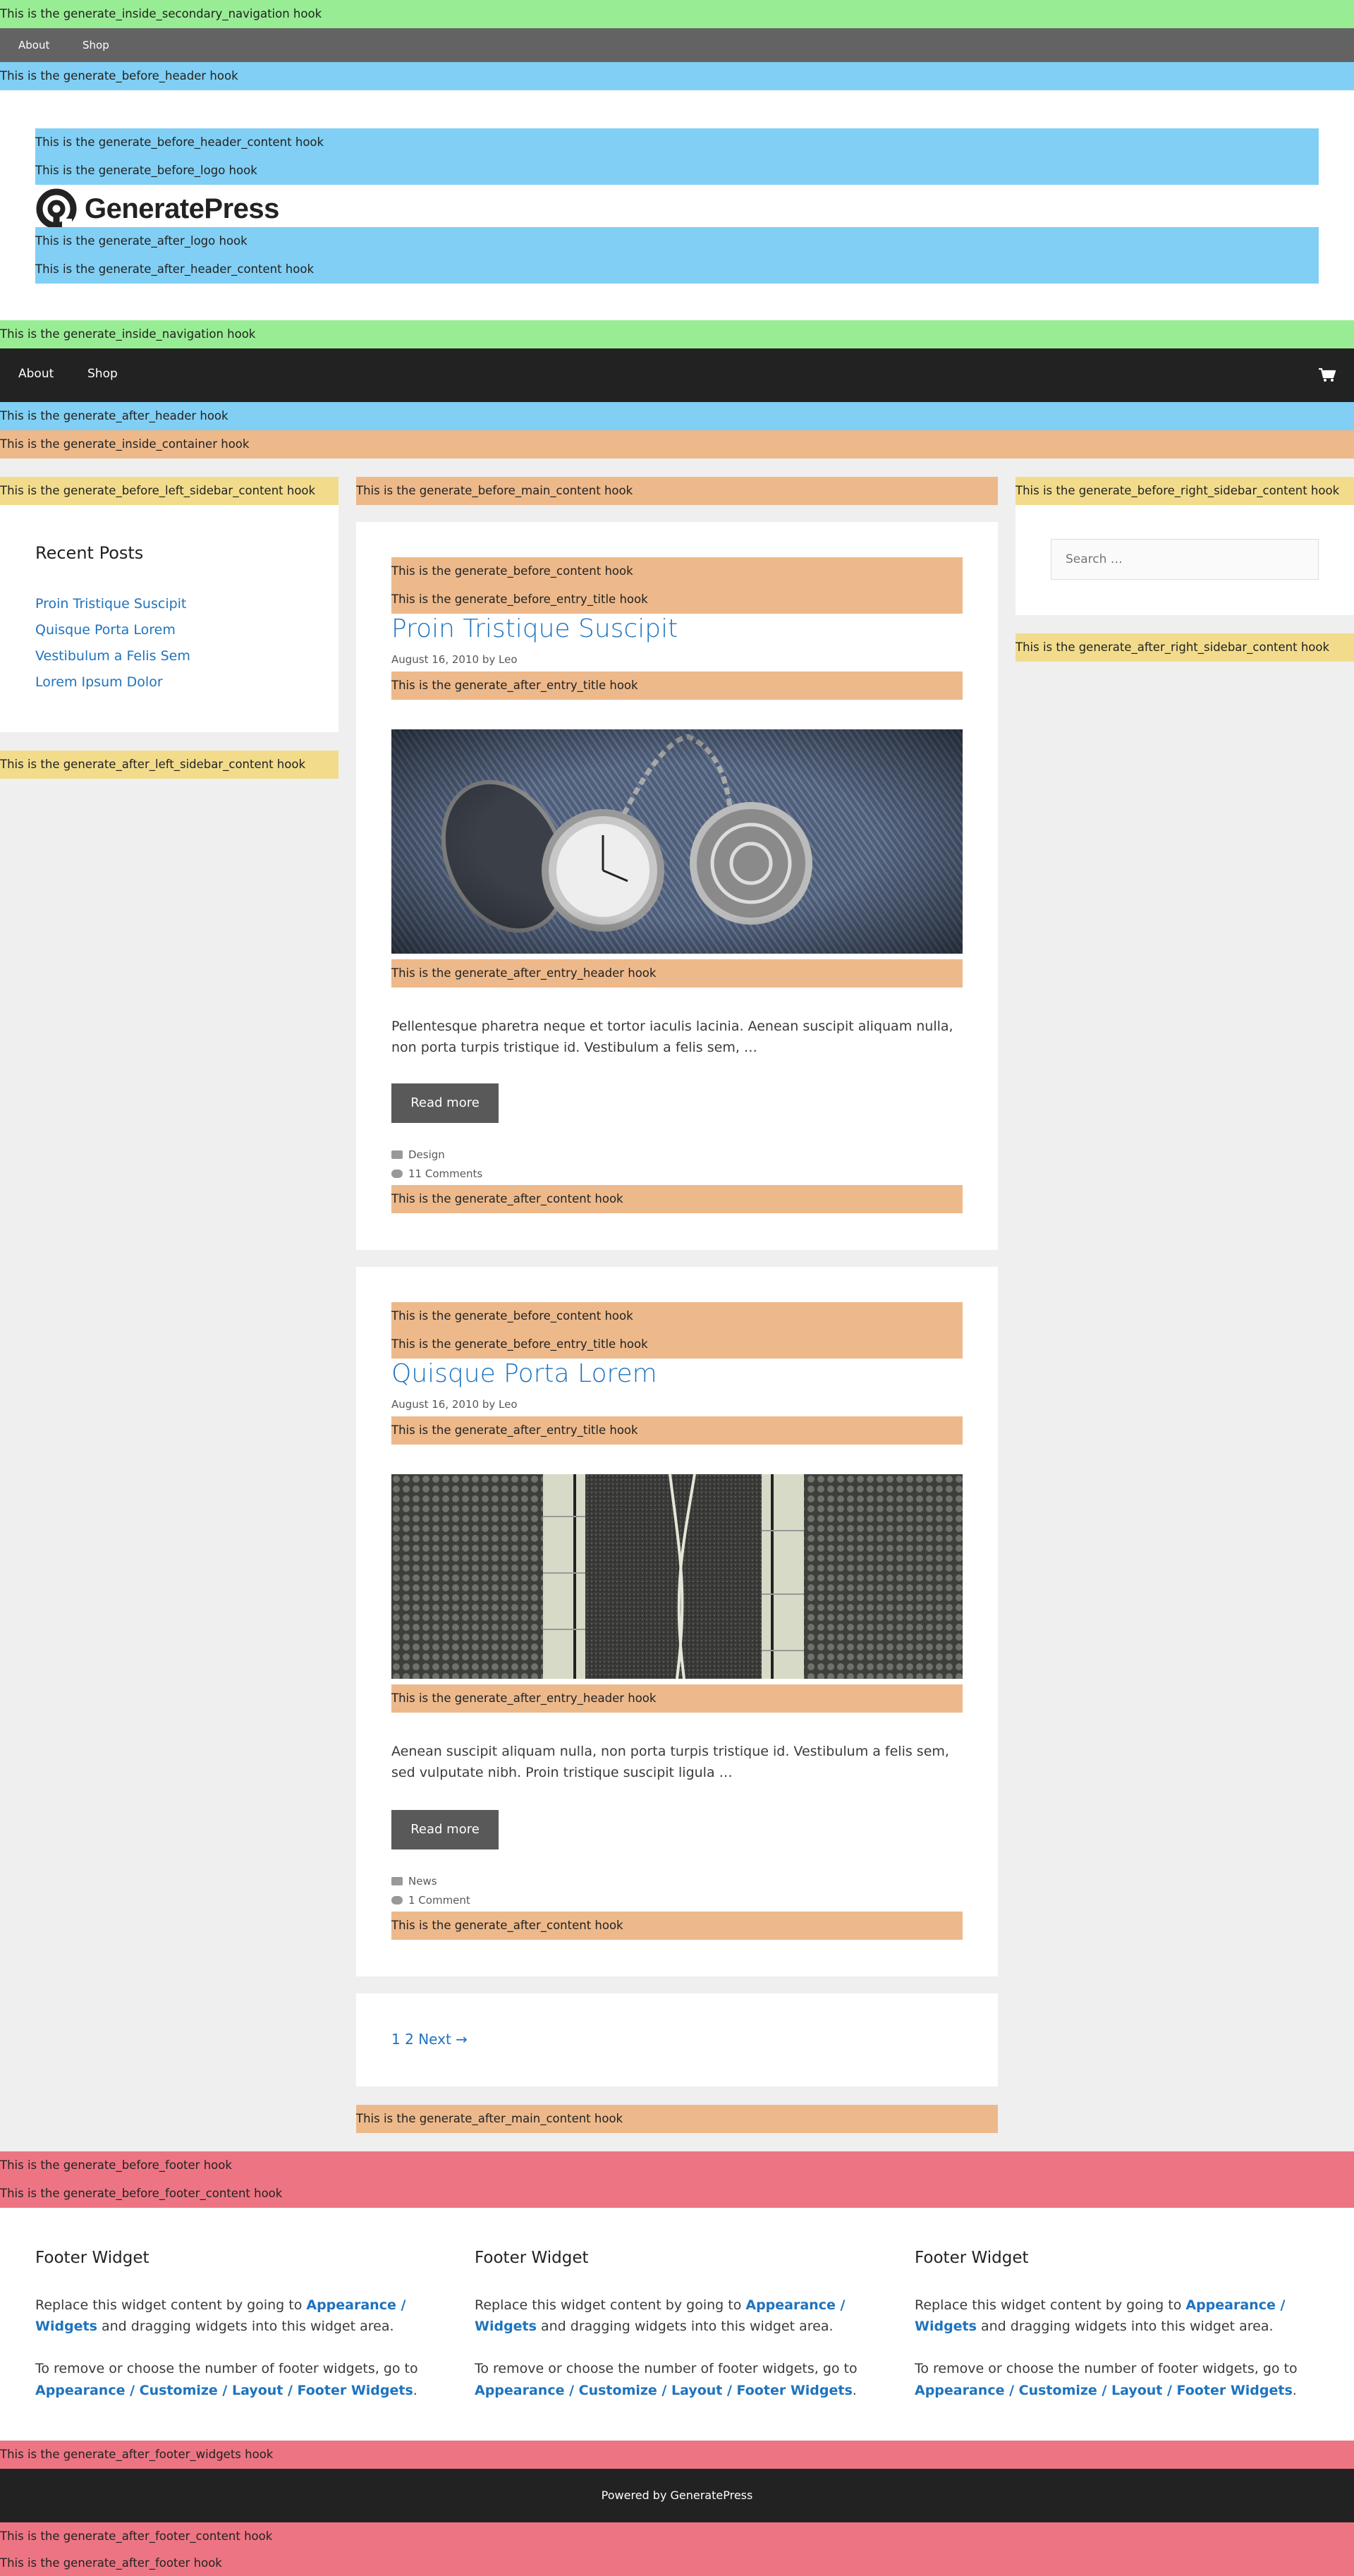  I want to click on site-info: Powered by GeneratePress, so click(677, 2495).